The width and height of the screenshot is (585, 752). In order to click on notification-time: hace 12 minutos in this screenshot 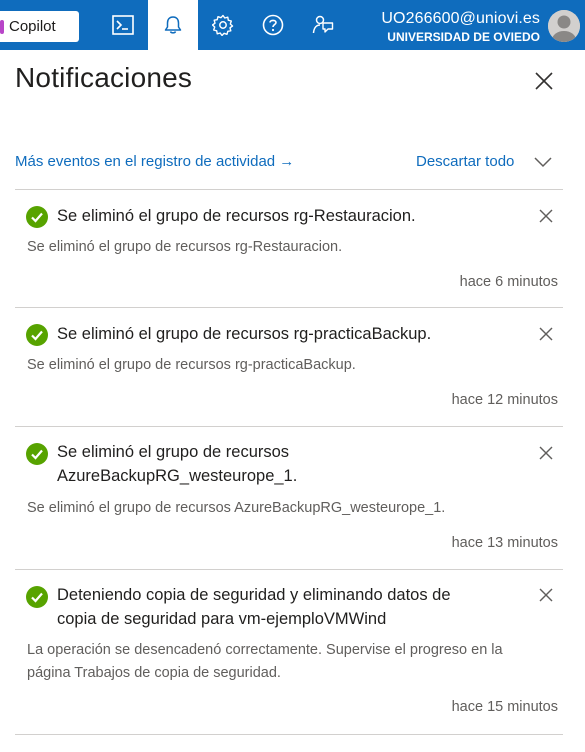, I will do `click(504, 400)`.